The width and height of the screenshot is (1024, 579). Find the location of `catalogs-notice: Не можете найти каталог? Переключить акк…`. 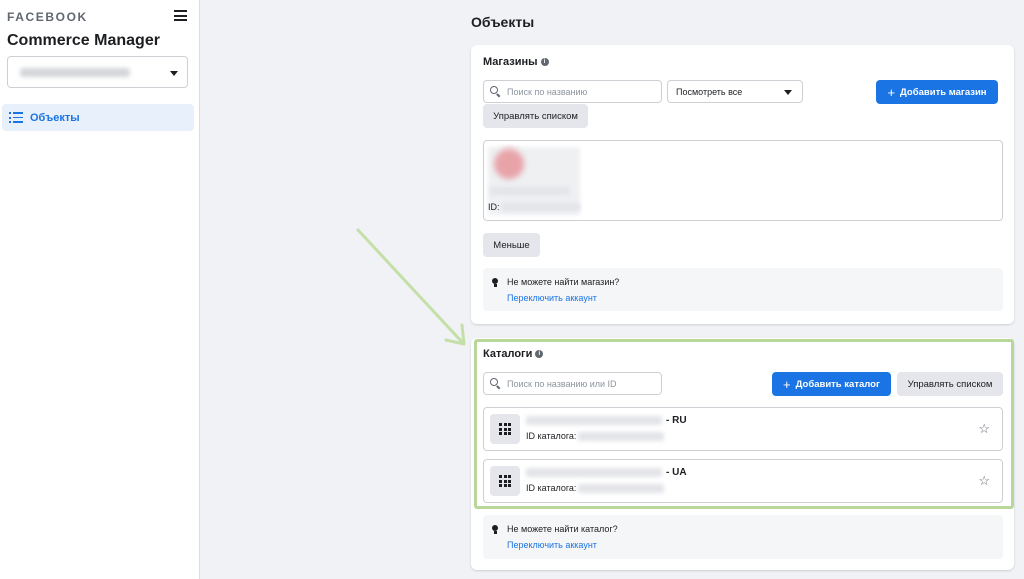

catalogs-notice: Не можете найти каталог? Переключить акк… is located at coordinates (743, 537).